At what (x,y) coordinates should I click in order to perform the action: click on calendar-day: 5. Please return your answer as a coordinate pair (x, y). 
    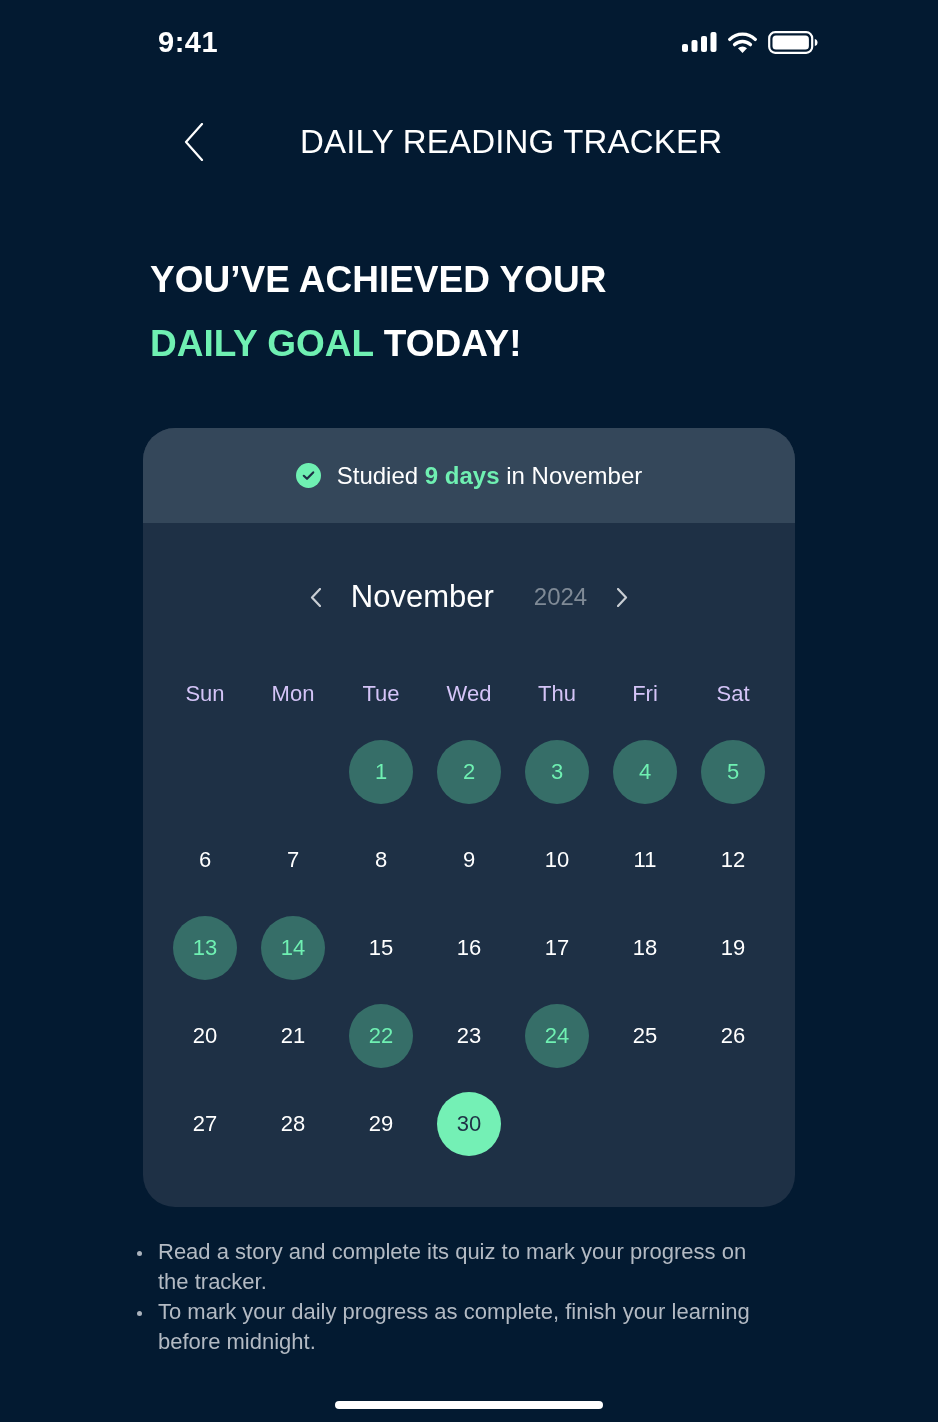
    Looking at the image, I should click on (733, 772).